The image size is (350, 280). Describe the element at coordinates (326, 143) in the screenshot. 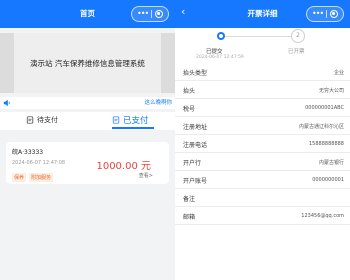

I see `field-value: 15888888888` at that location.